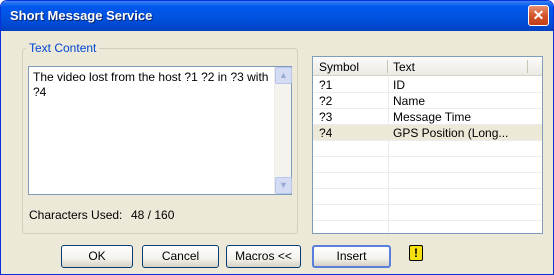 Image resolution: width=554 pixels, height=275 pixels. What do you see at coordinates (81, 15) in the screenshot?
I see `window-title: Short Message Service` at bounding box center [81, 15].